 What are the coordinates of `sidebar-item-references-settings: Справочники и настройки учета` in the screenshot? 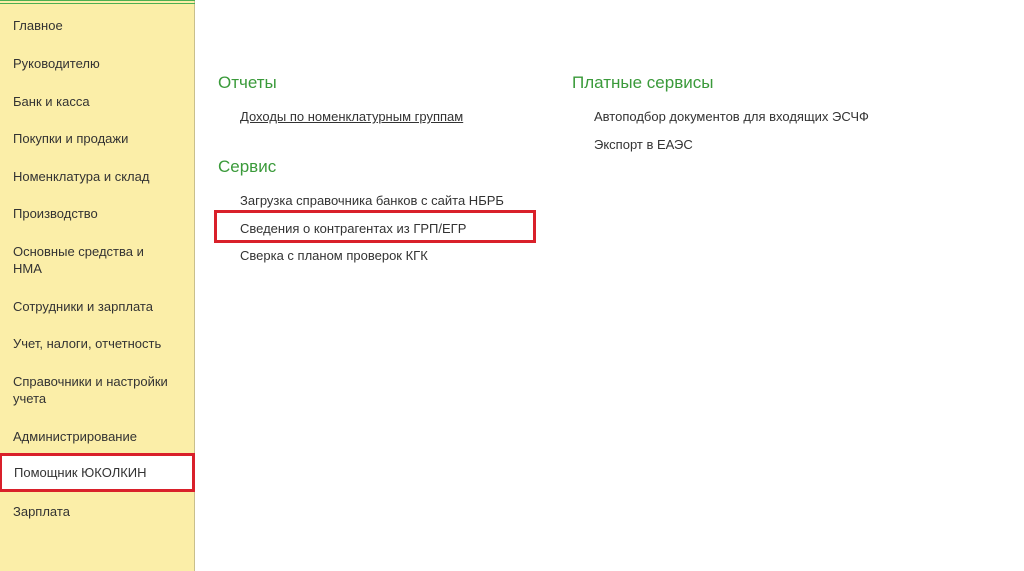 It's located at (92, 390).